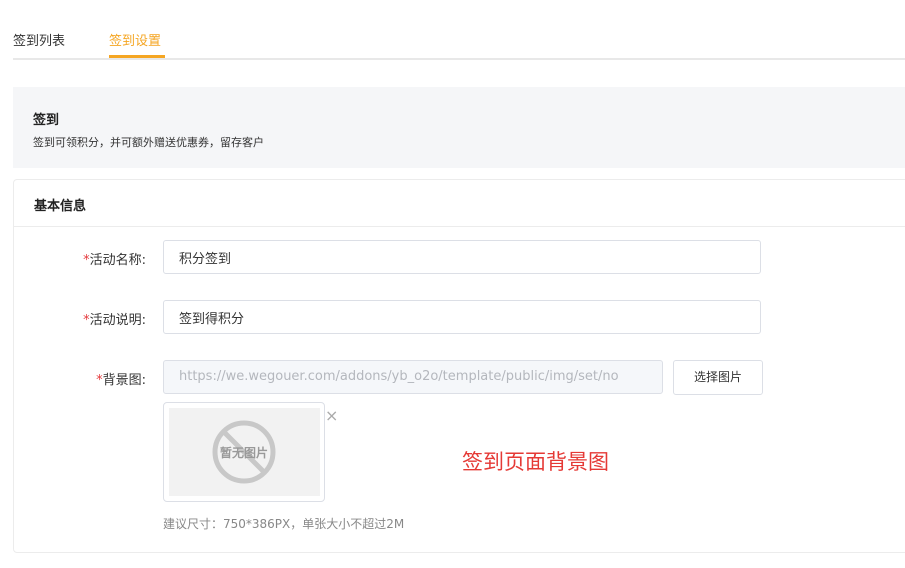  I want to click on info-title: 签到, so click(46, 120).